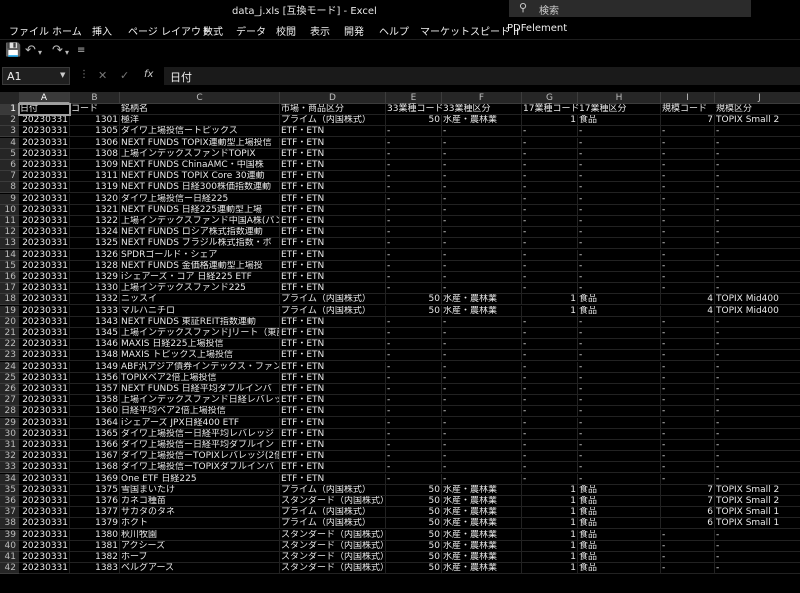  What do you see at coordinates (688, 121) in the screenshot?
I see `table-cell: 7` at bounding box center [688, 121].